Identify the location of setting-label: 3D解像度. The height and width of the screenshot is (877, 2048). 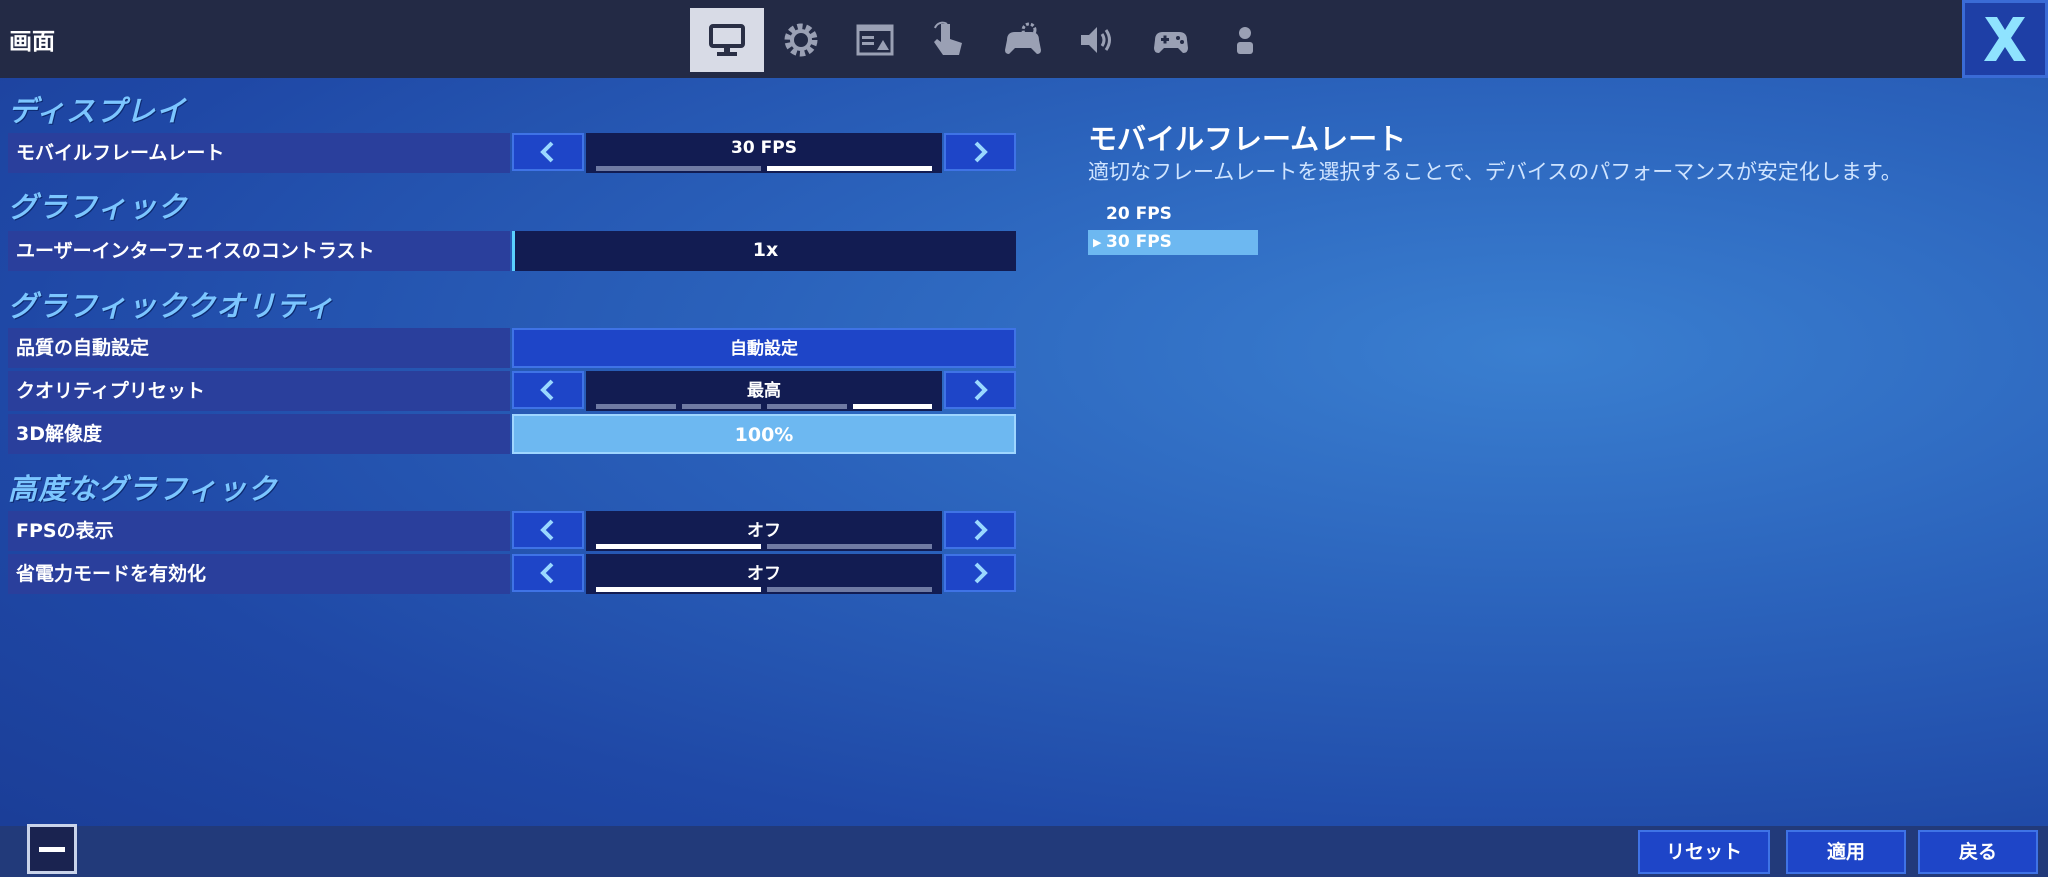
(259, 434).